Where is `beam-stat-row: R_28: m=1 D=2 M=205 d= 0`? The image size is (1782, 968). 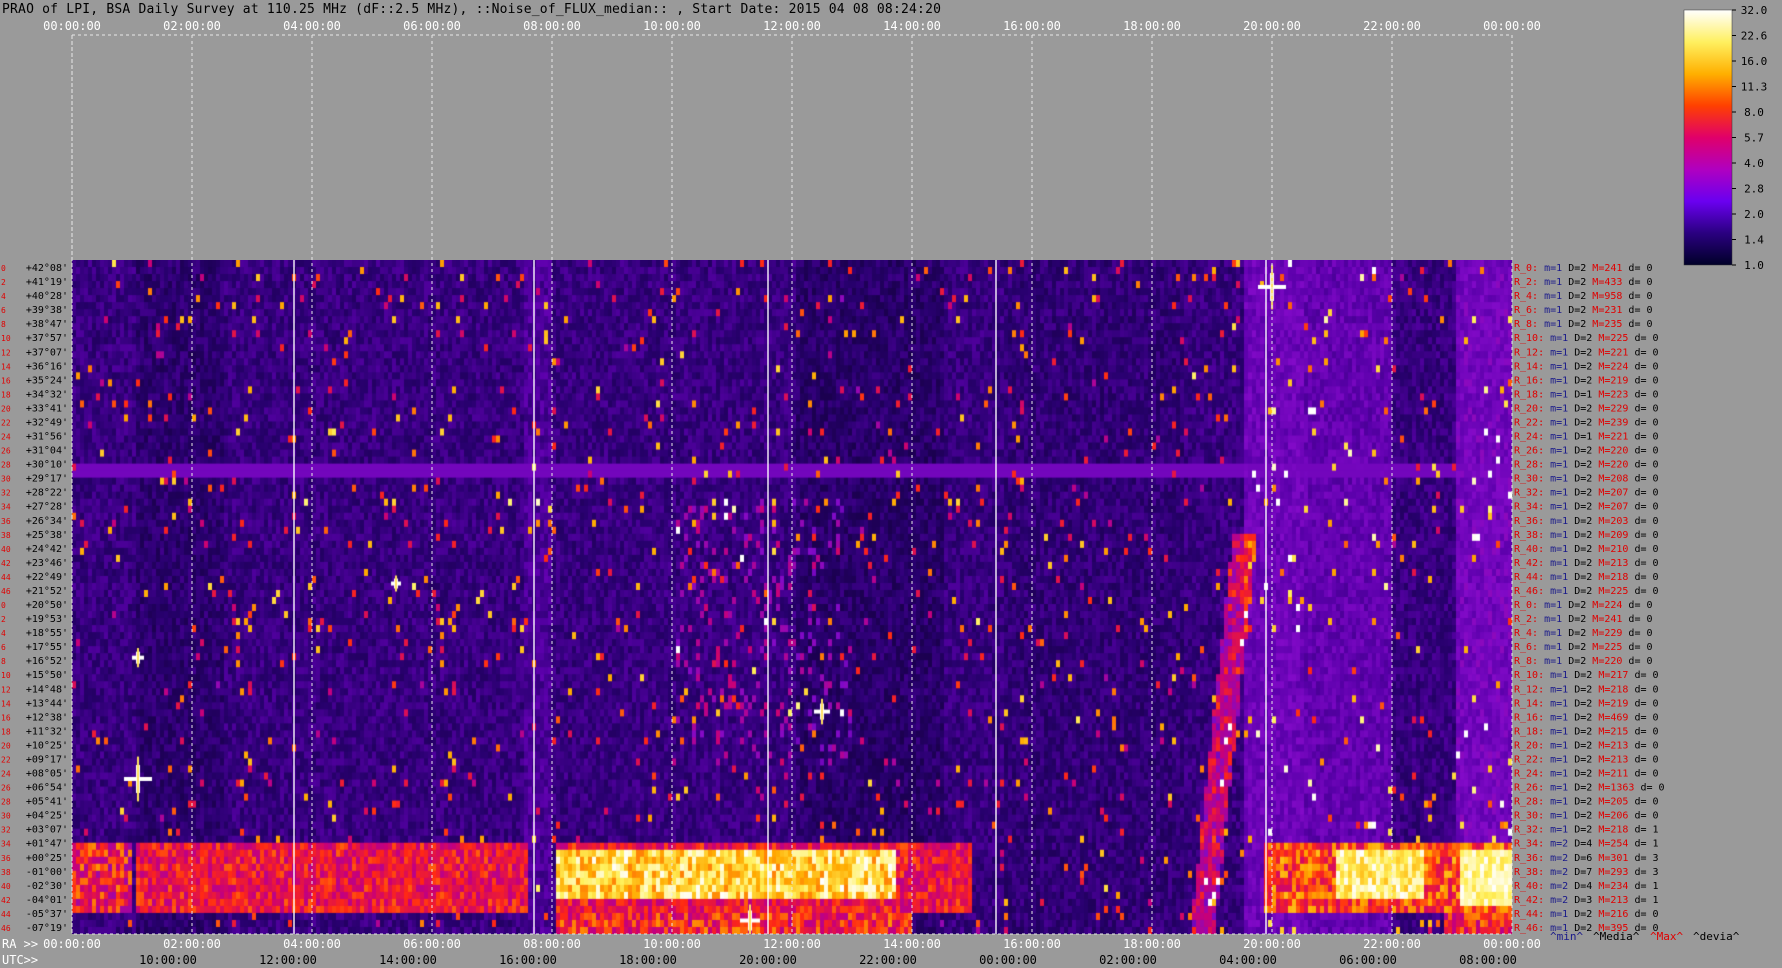 beam-stat-row: R_28: m=1 D=2 M=205 d= 0 is located at coordinates (1586, 802).